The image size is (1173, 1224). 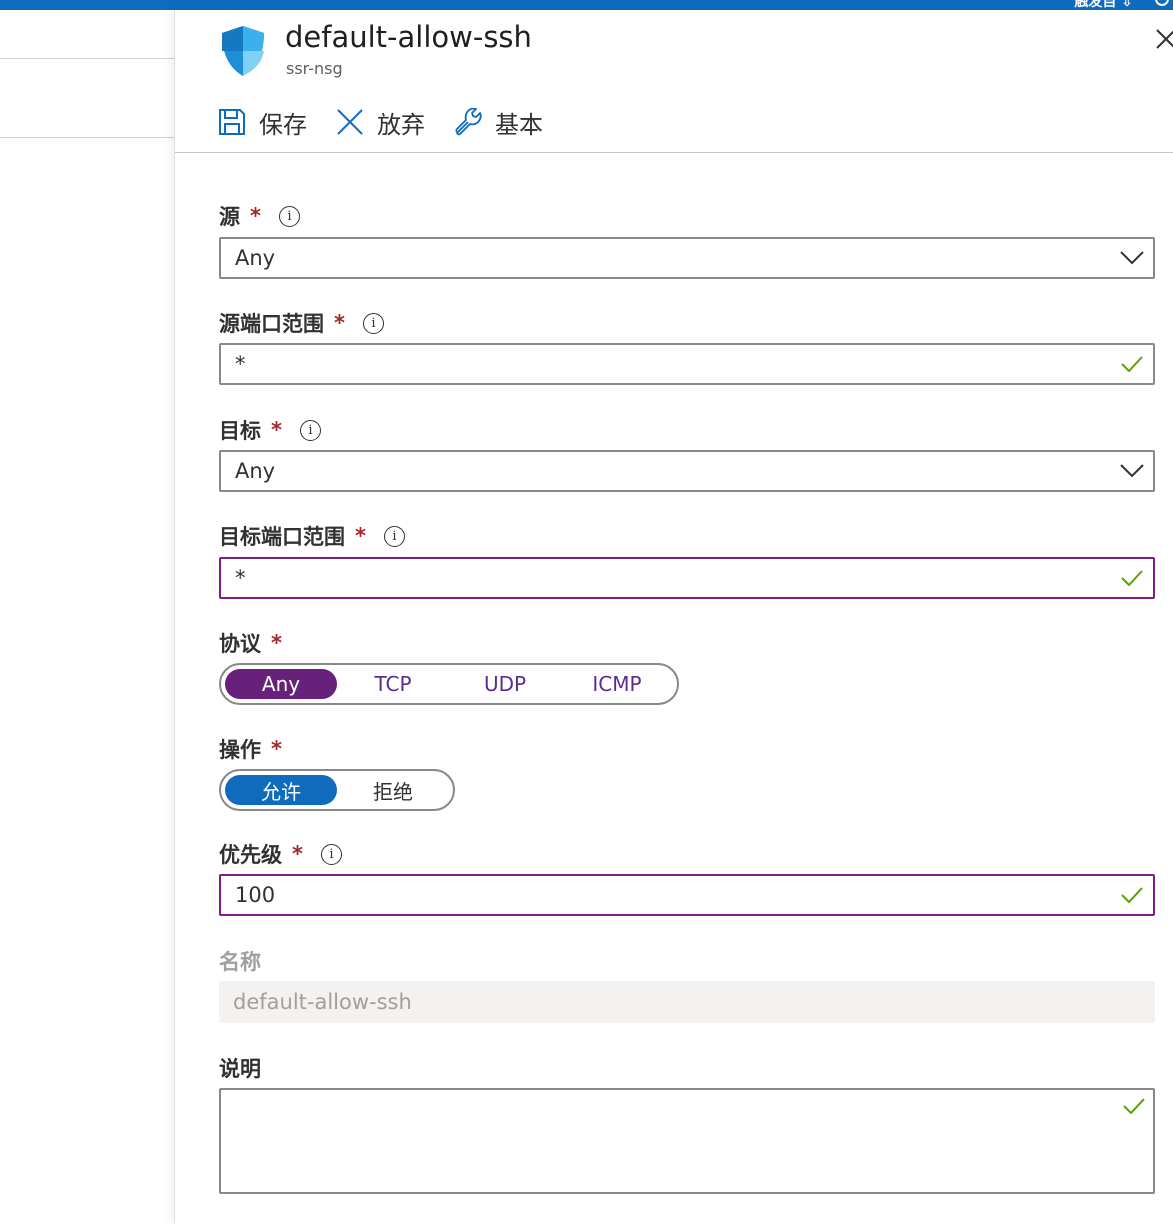 What do you see at coordinates (1162, 3) in the screenshot?
I see `top-bar-icon` at bounding box center [1162, 3].